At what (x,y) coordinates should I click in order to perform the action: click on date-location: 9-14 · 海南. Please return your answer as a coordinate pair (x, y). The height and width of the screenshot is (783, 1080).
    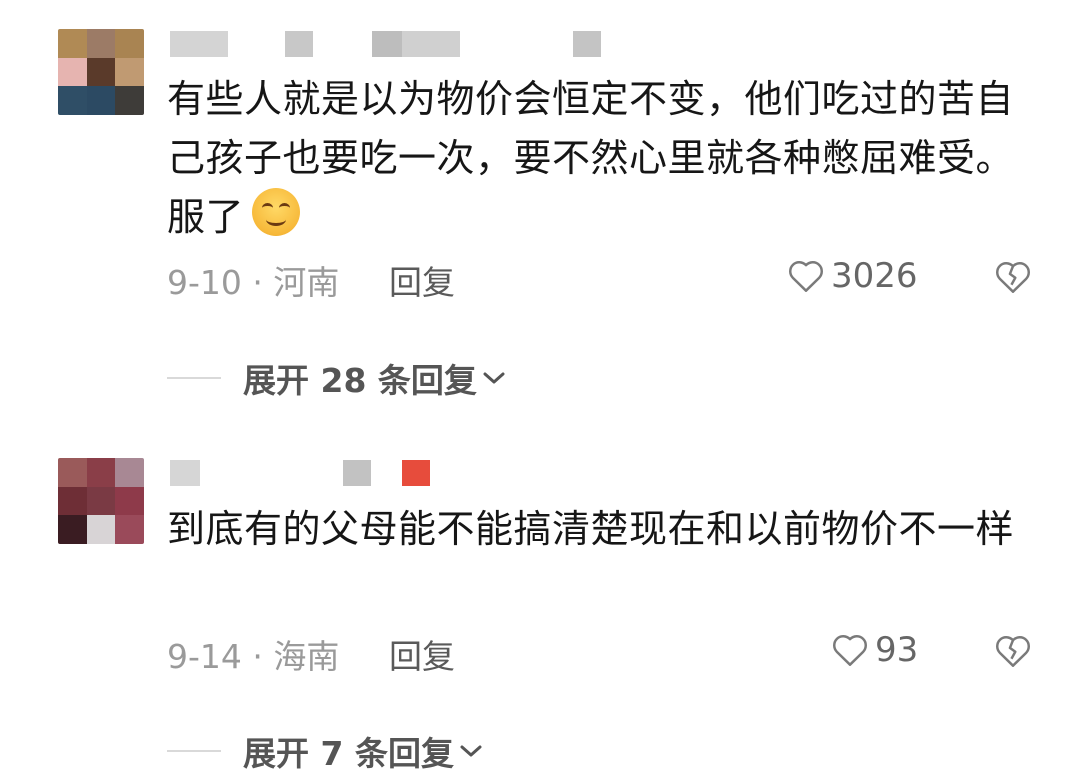
    Looking at the image, I should click on (253, 656).